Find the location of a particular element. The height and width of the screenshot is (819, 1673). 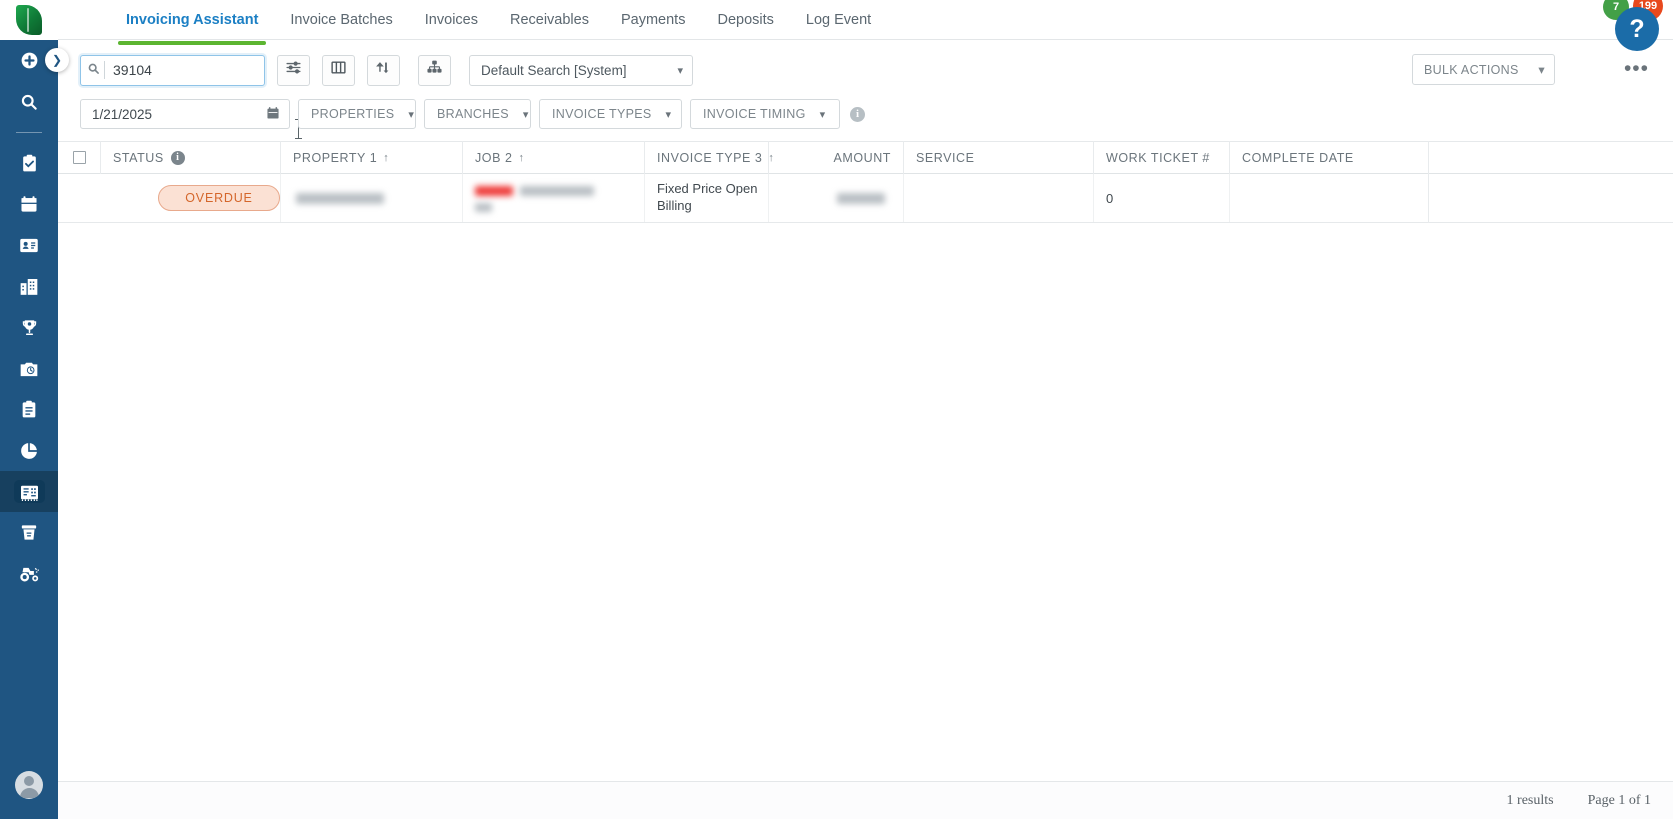

filter-invoice-types: INVOICE TYPES ▾ is located at coordinates (610, 114).